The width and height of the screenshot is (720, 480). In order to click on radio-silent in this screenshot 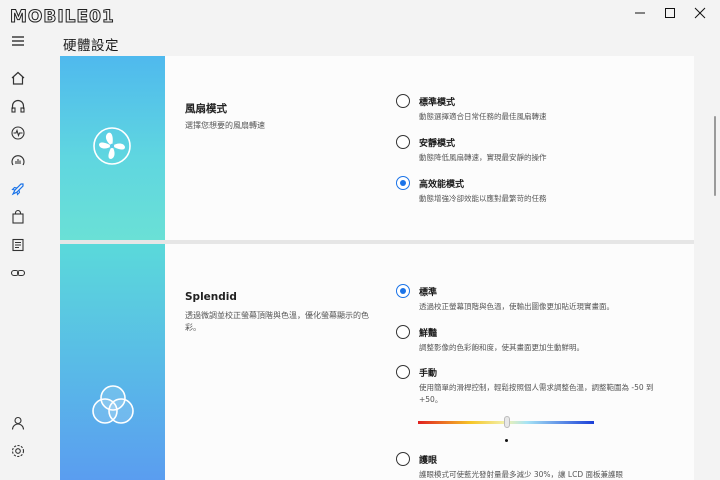, I will do `click(403, 142)`.